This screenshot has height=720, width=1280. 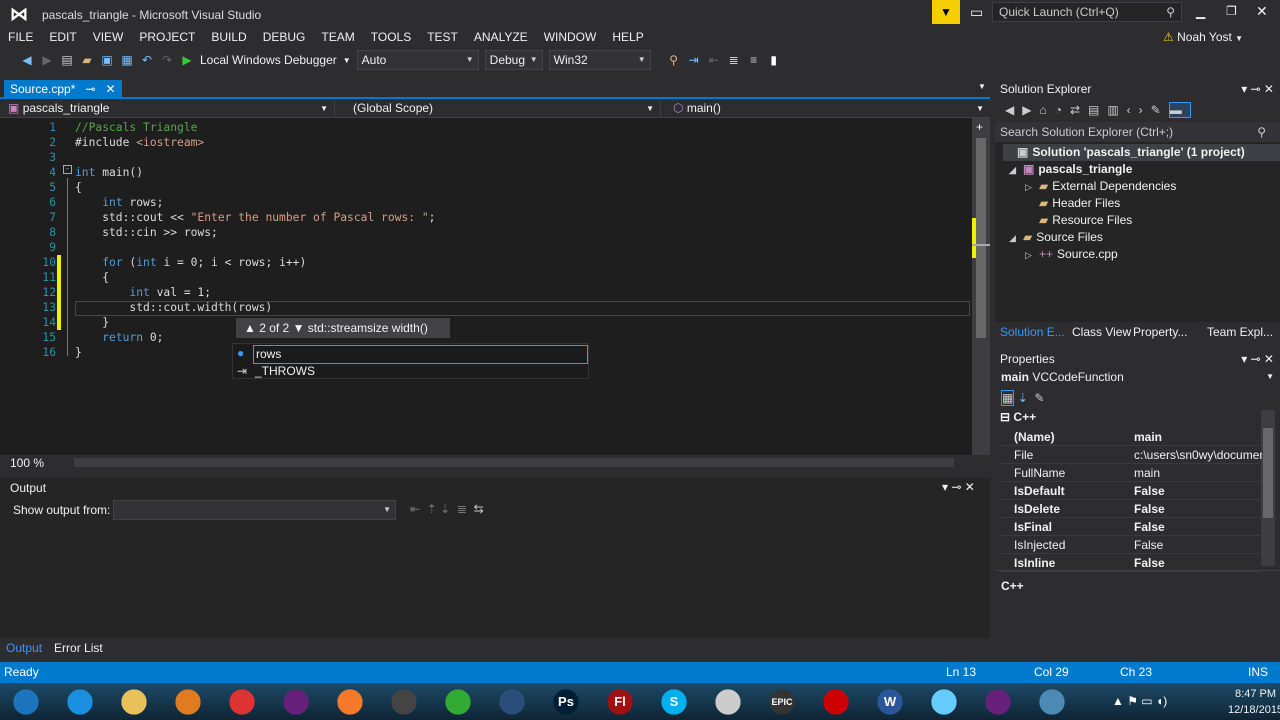 What do you see at coordinates (143, 292) in the screenshot?
I see `code-line: int val = 1;` at bounding box center [143, 292].